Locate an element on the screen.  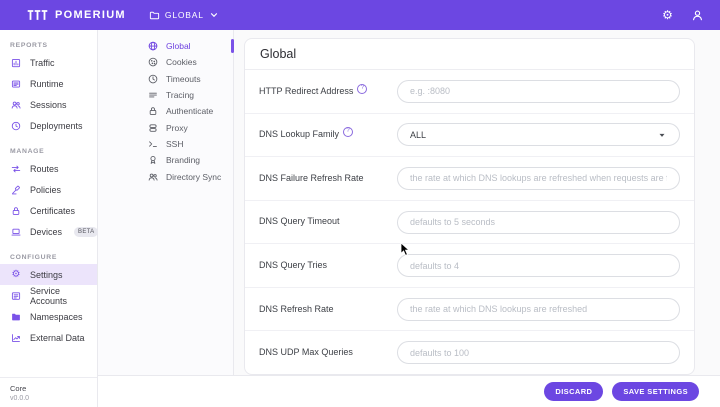
sidebar-item-settings: ⚙ Settings is located at coordinates (48, 274).